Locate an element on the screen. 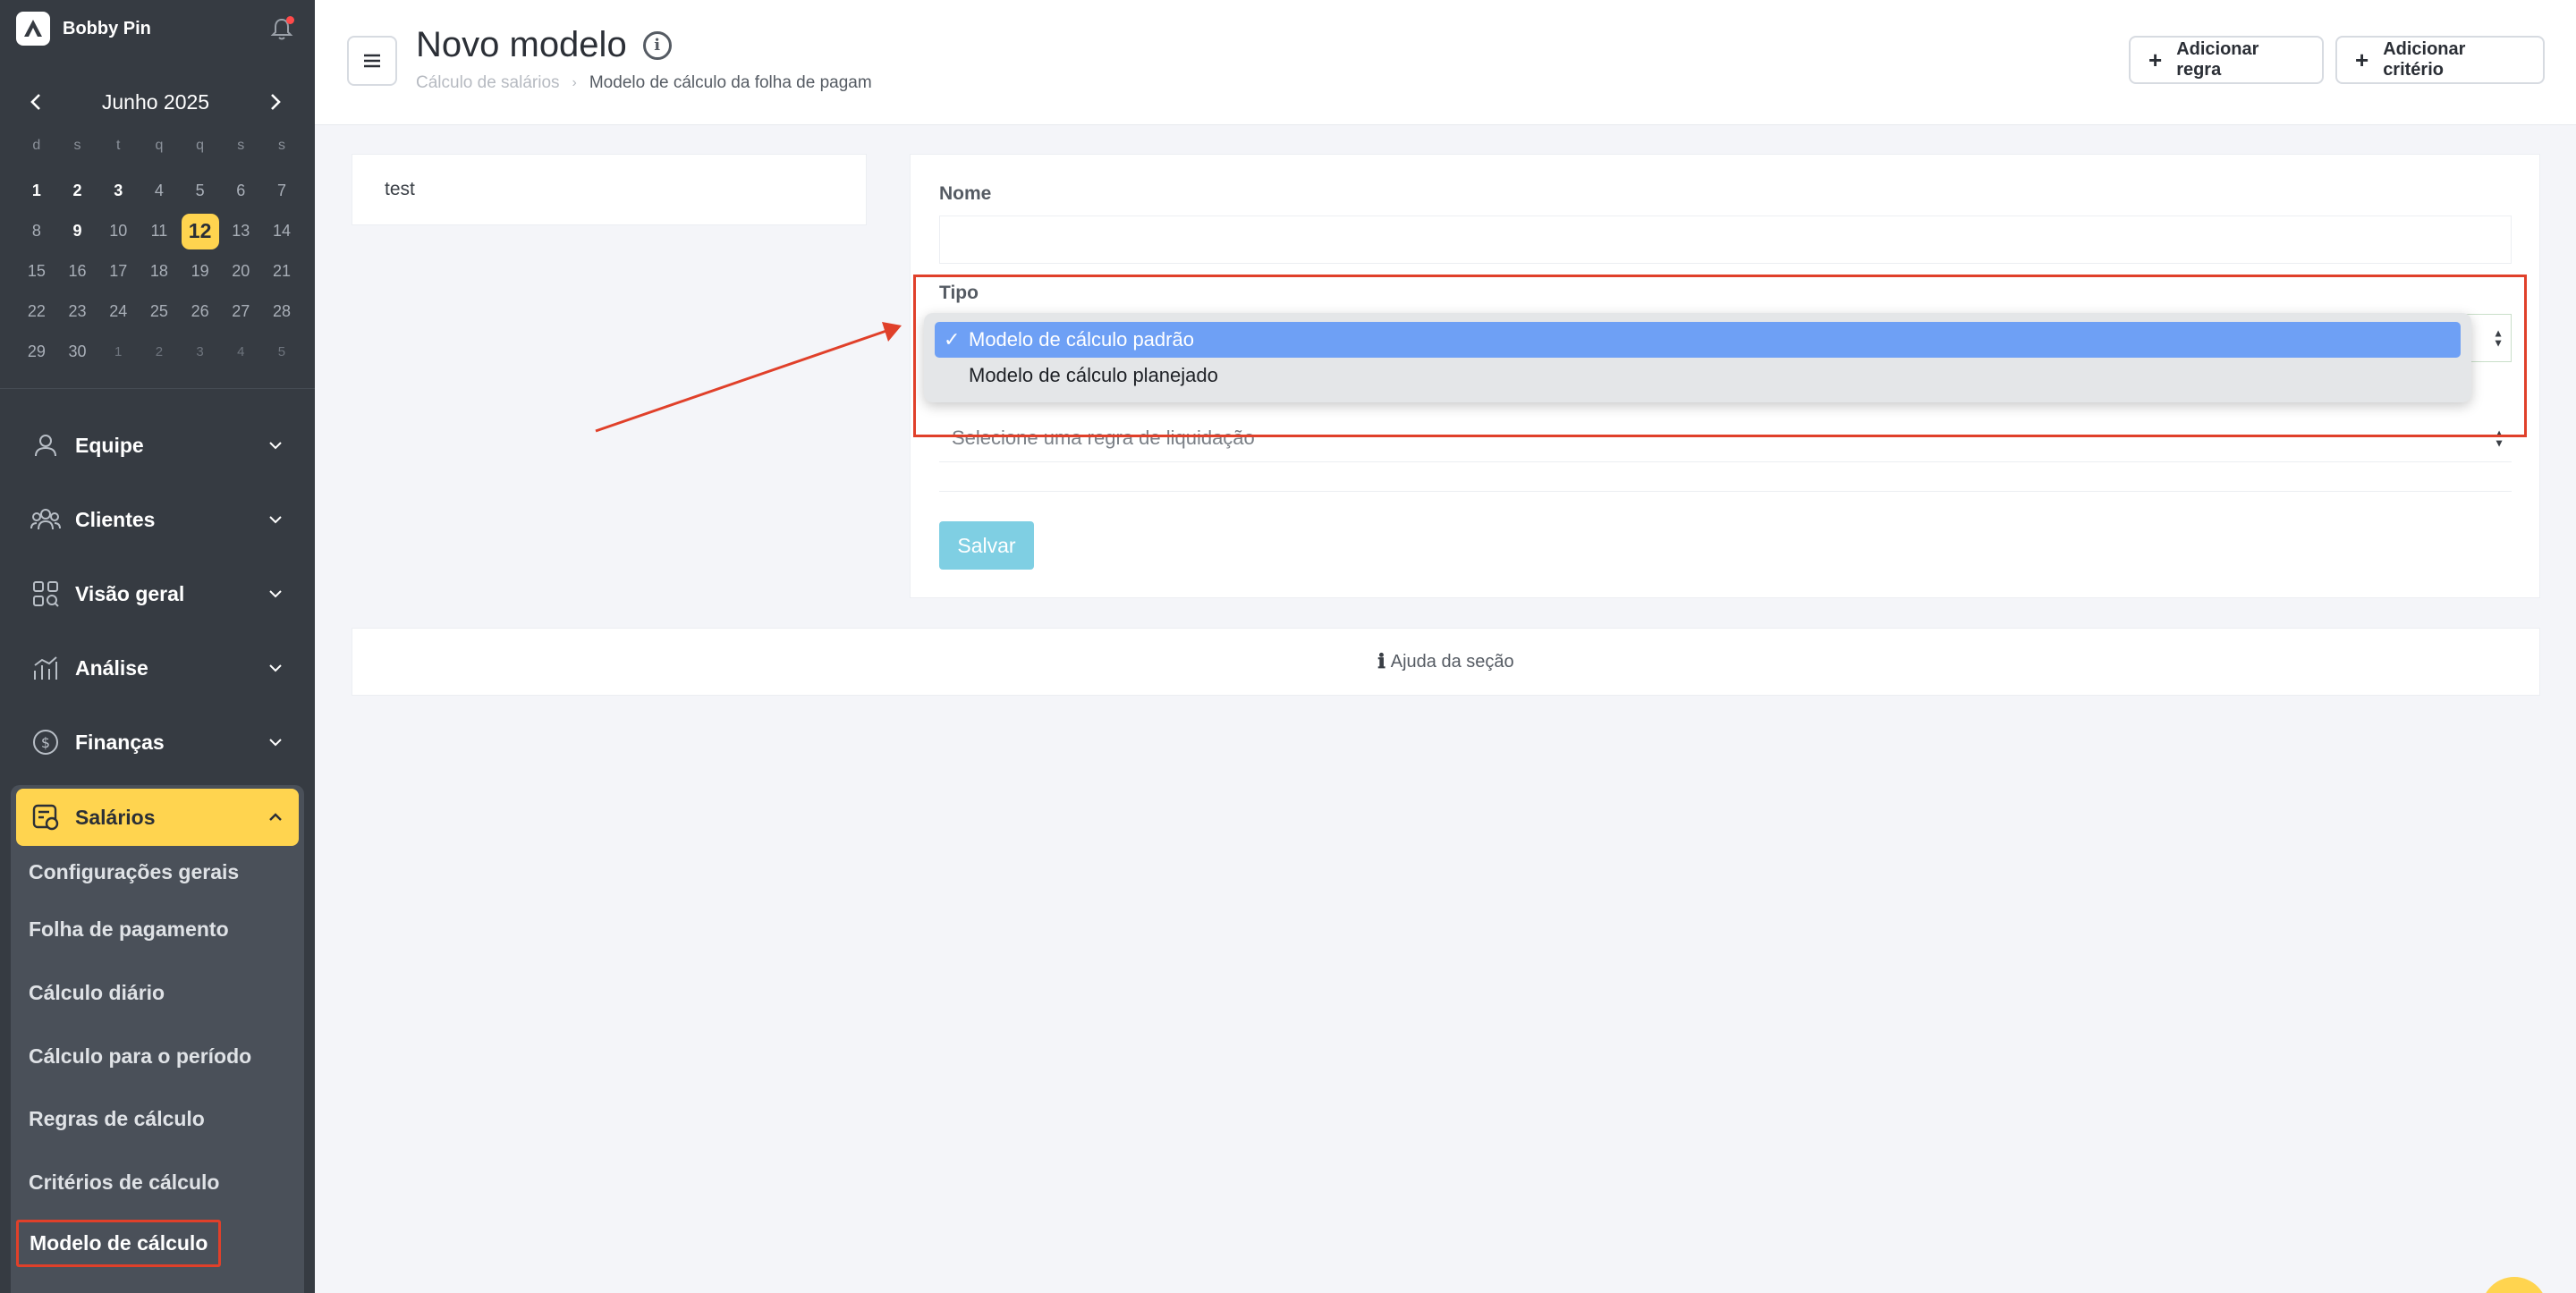  section-help-link: ℹ Ajuda da seção is located at coordinates (1446, 662).